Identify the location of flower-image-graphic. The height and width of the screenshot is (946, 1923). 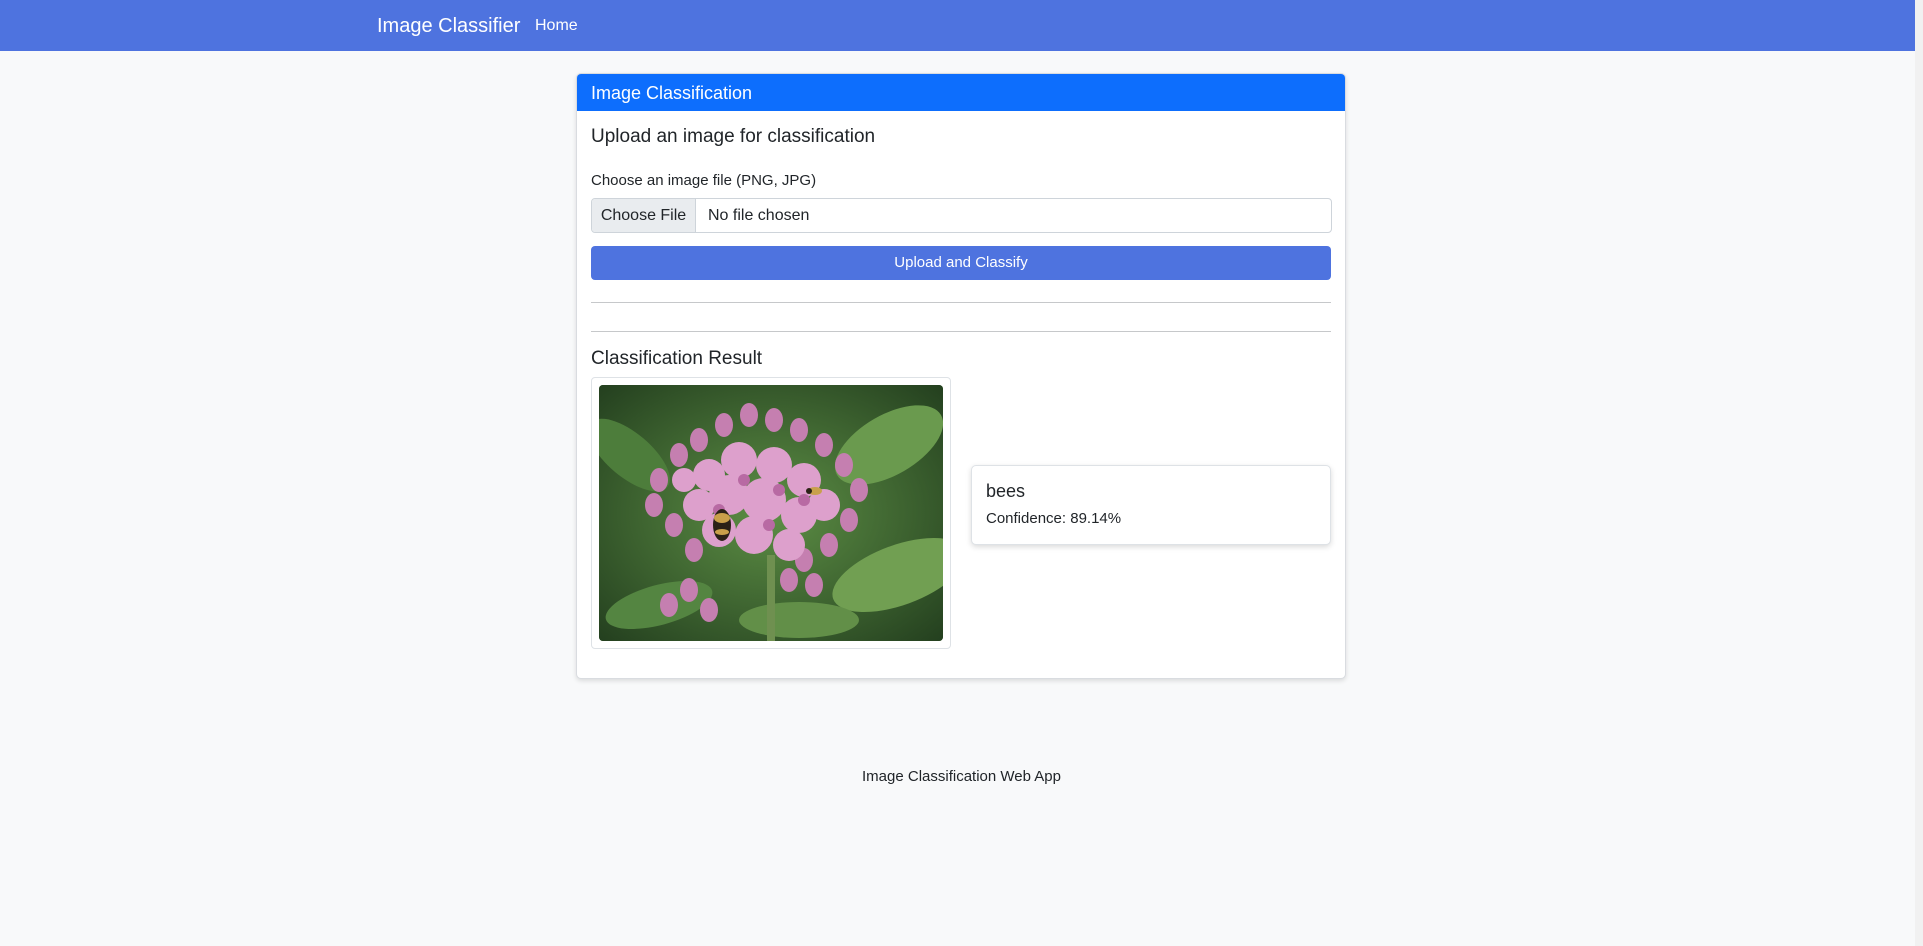
(771, 513).